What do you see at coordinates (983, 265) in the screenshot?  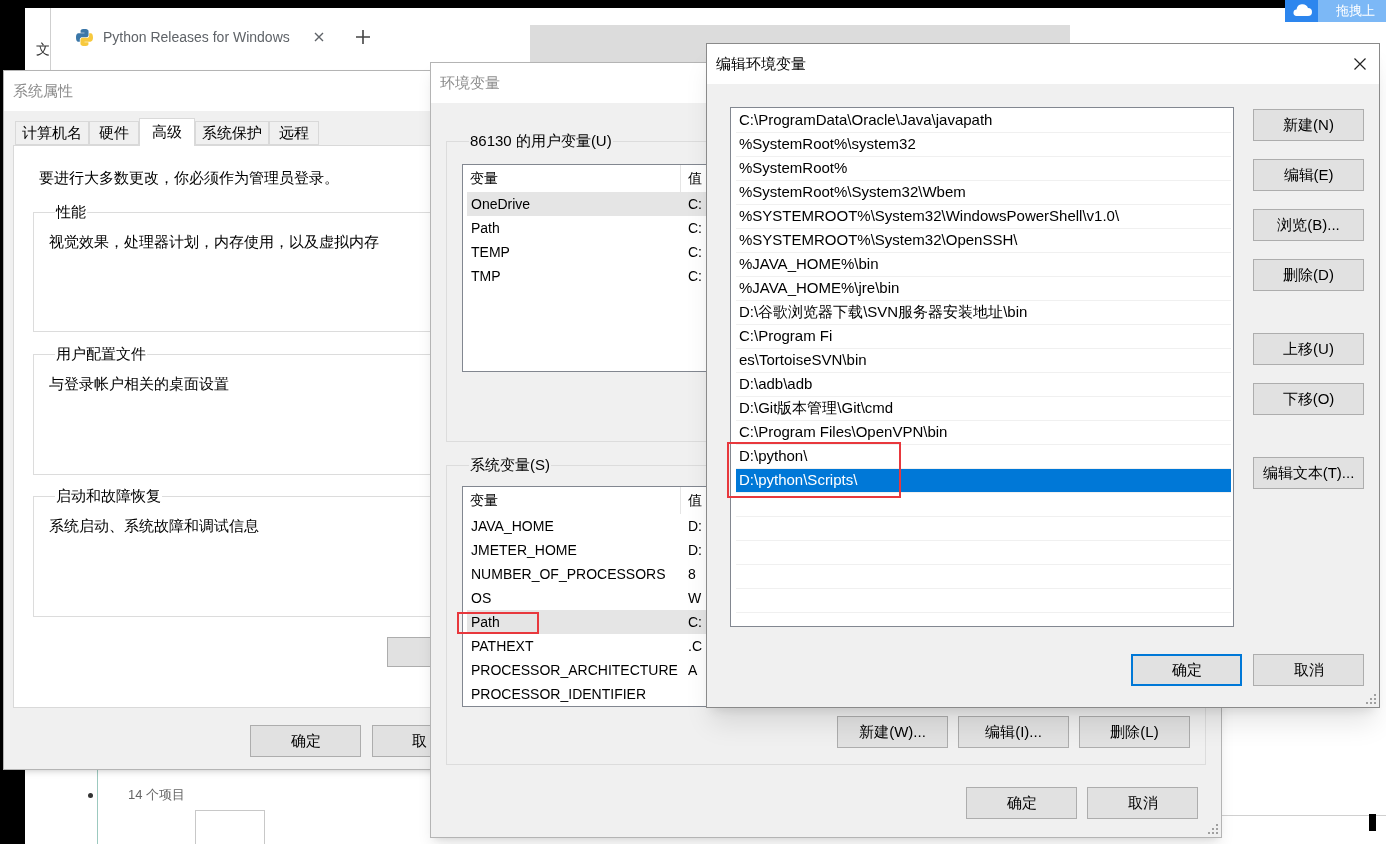 I see `list-item: %JAVA_HOME%\bin` at bounding box center [983, 265].